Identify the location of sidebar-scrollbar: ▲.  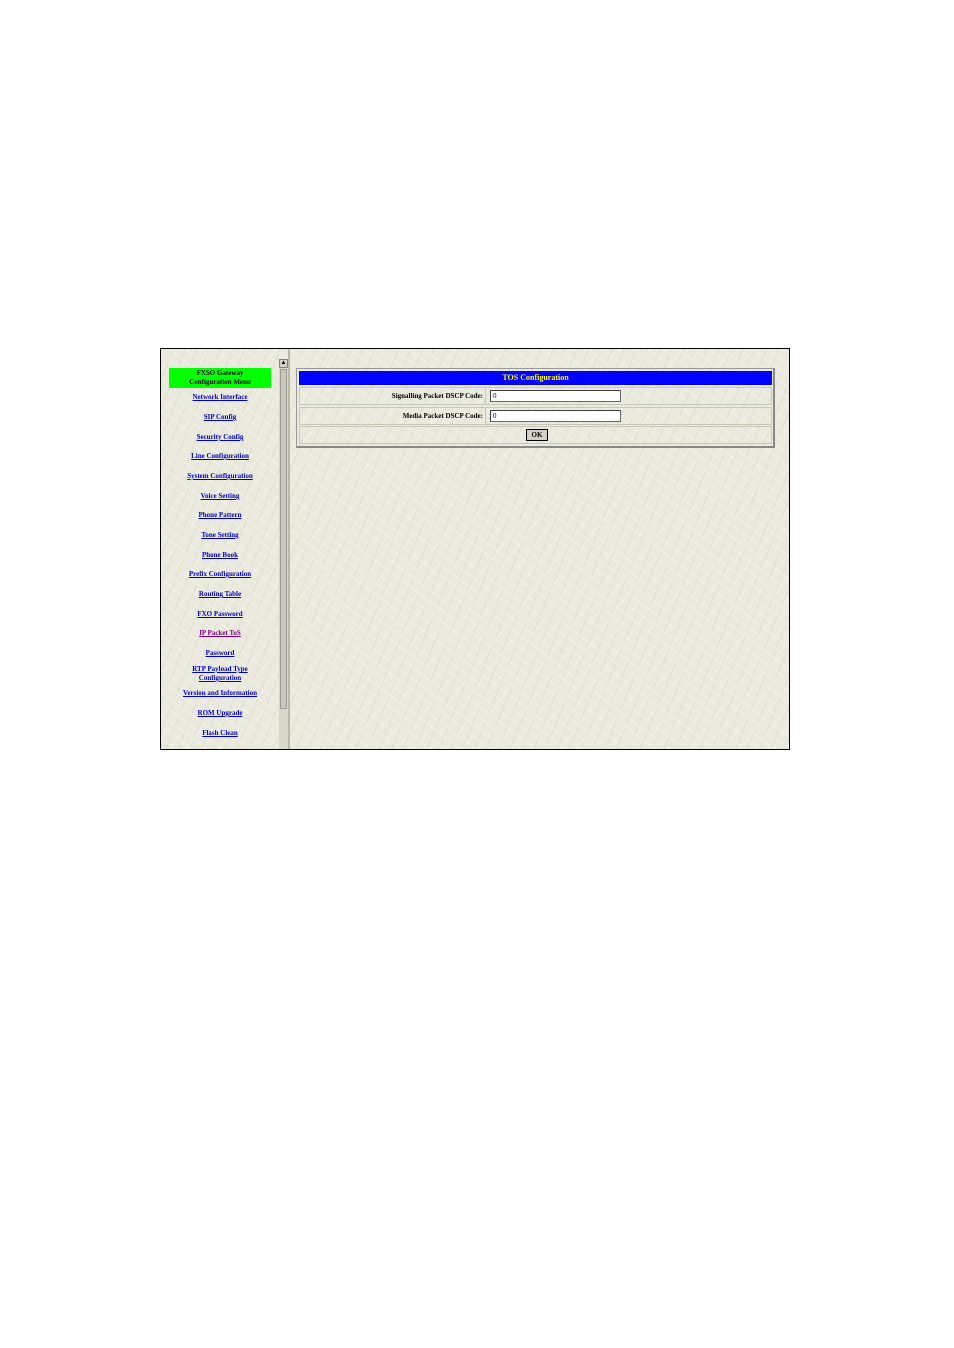
(283, 554).